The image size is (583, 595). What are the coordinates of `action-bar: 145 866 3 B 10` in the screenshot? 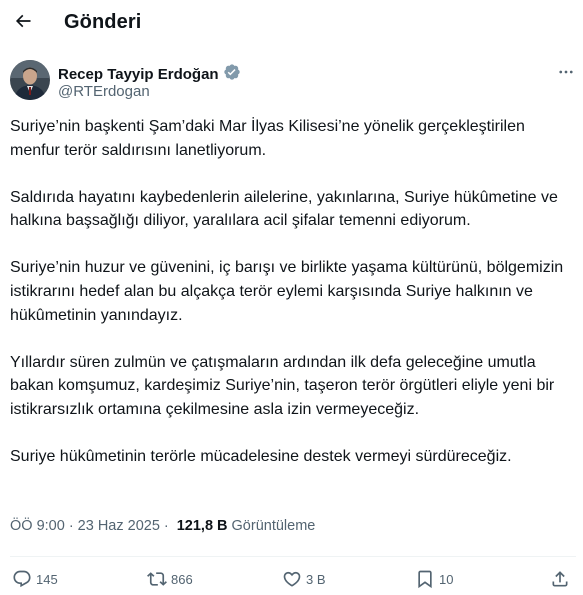 It's located at (293, 579).